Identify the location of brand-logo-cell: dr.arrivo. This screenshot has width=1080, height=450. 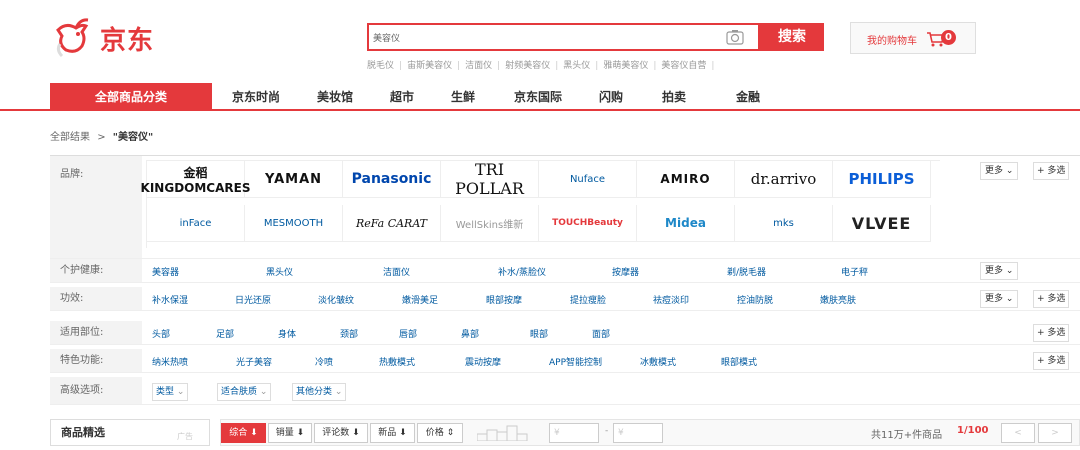
(784, 179).